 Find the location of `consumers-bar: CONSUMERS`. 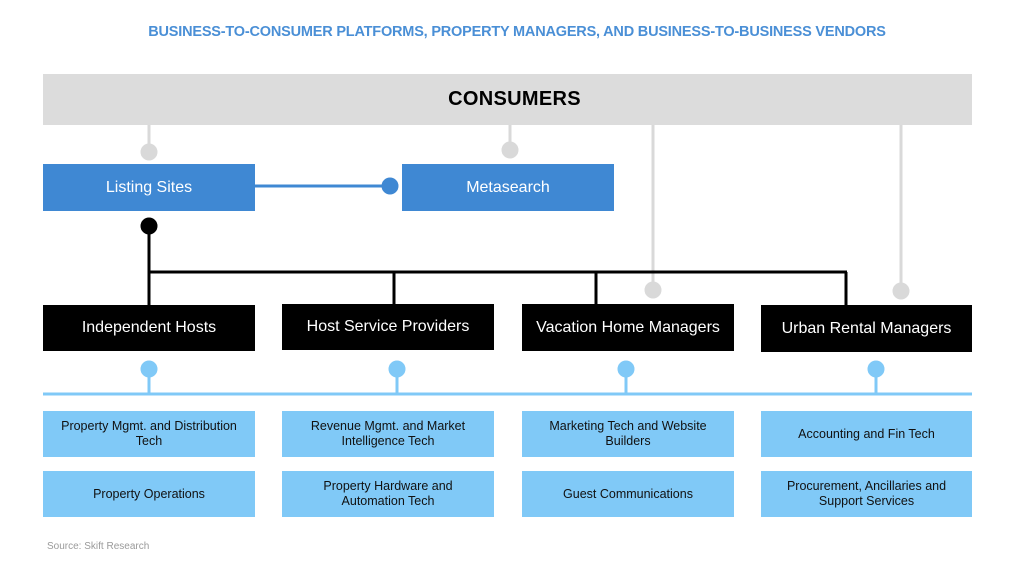

consumers-bar: CONSUMERS is located at coordinates (507, 99).